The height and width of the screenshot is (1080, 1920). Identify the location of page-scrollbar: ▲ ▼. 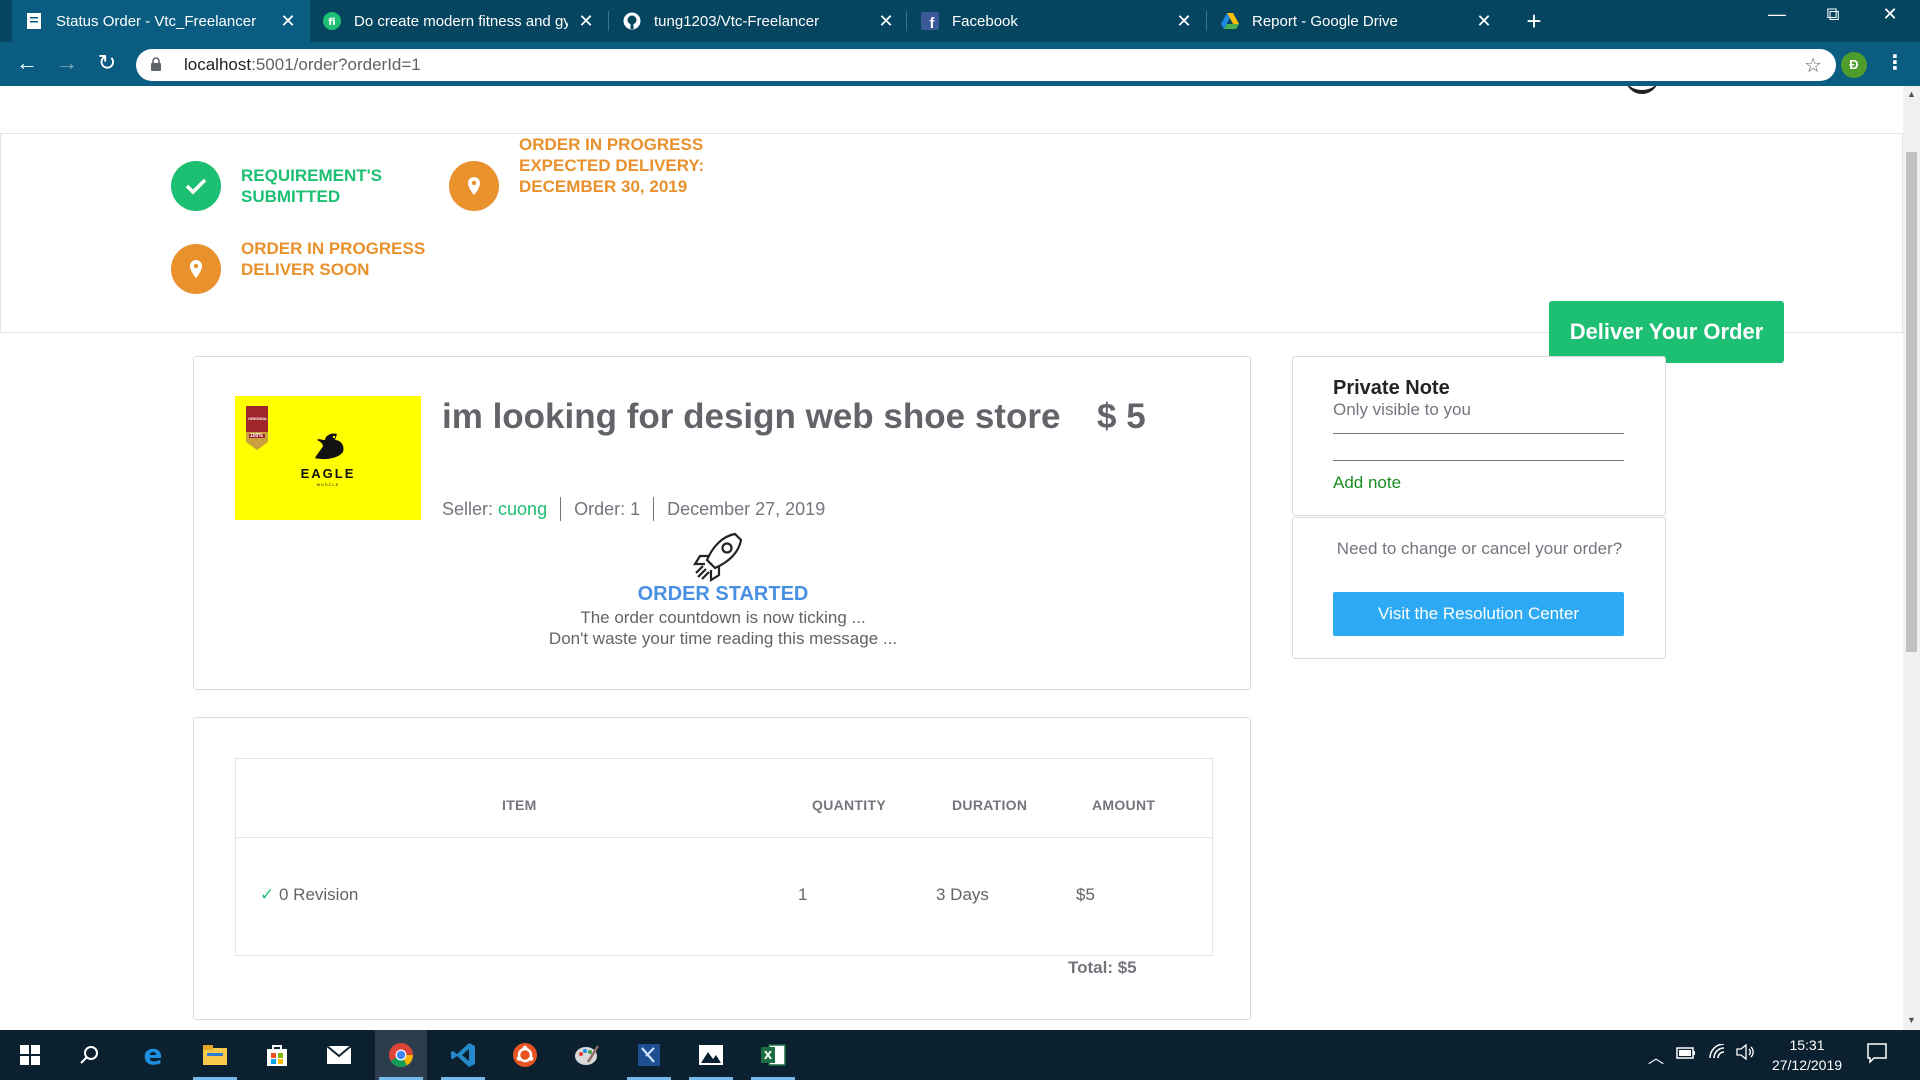
(1911, 558).